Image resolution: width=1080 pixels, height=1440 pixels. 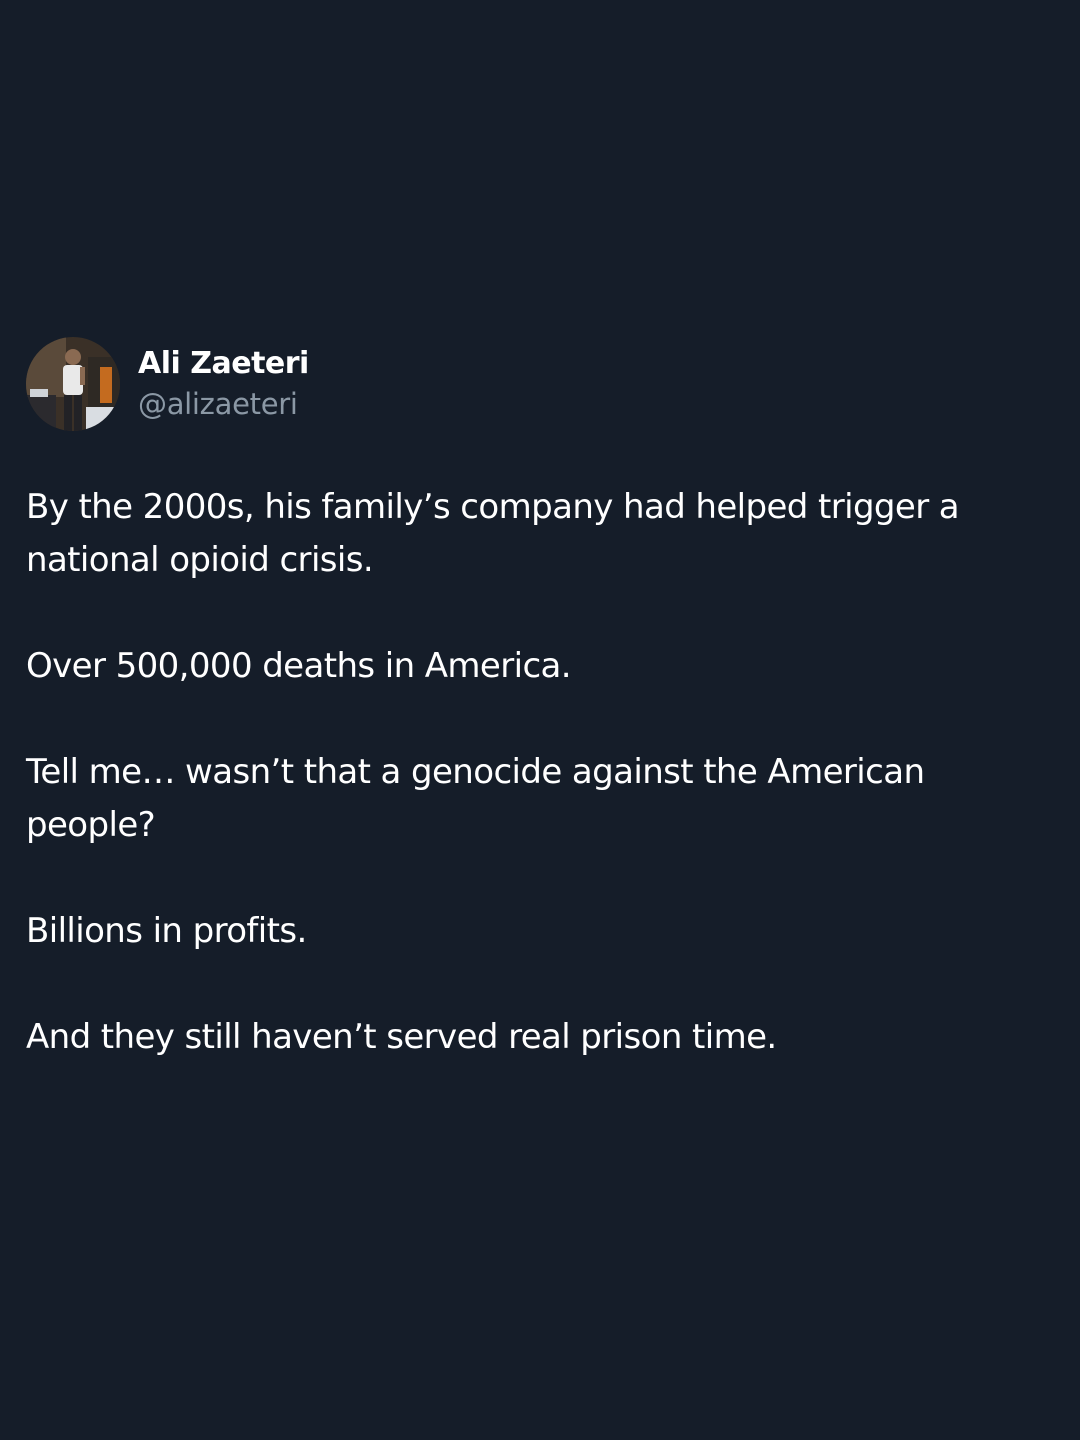 I want to click on avatar-photo, so click(x=73, y=384).